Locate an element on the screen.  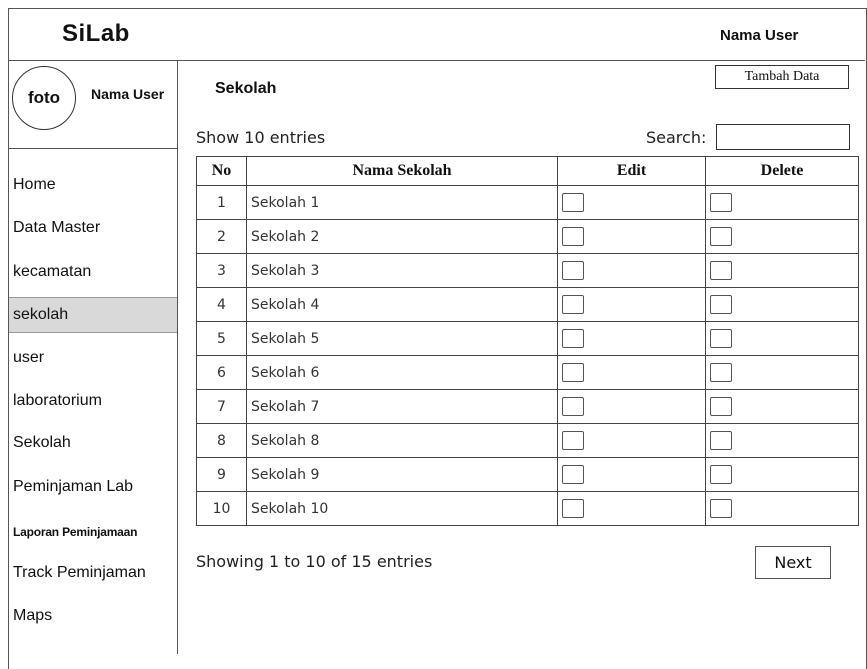
table-row: 8 Sekolah 8 is located at coordinates (527, 440).